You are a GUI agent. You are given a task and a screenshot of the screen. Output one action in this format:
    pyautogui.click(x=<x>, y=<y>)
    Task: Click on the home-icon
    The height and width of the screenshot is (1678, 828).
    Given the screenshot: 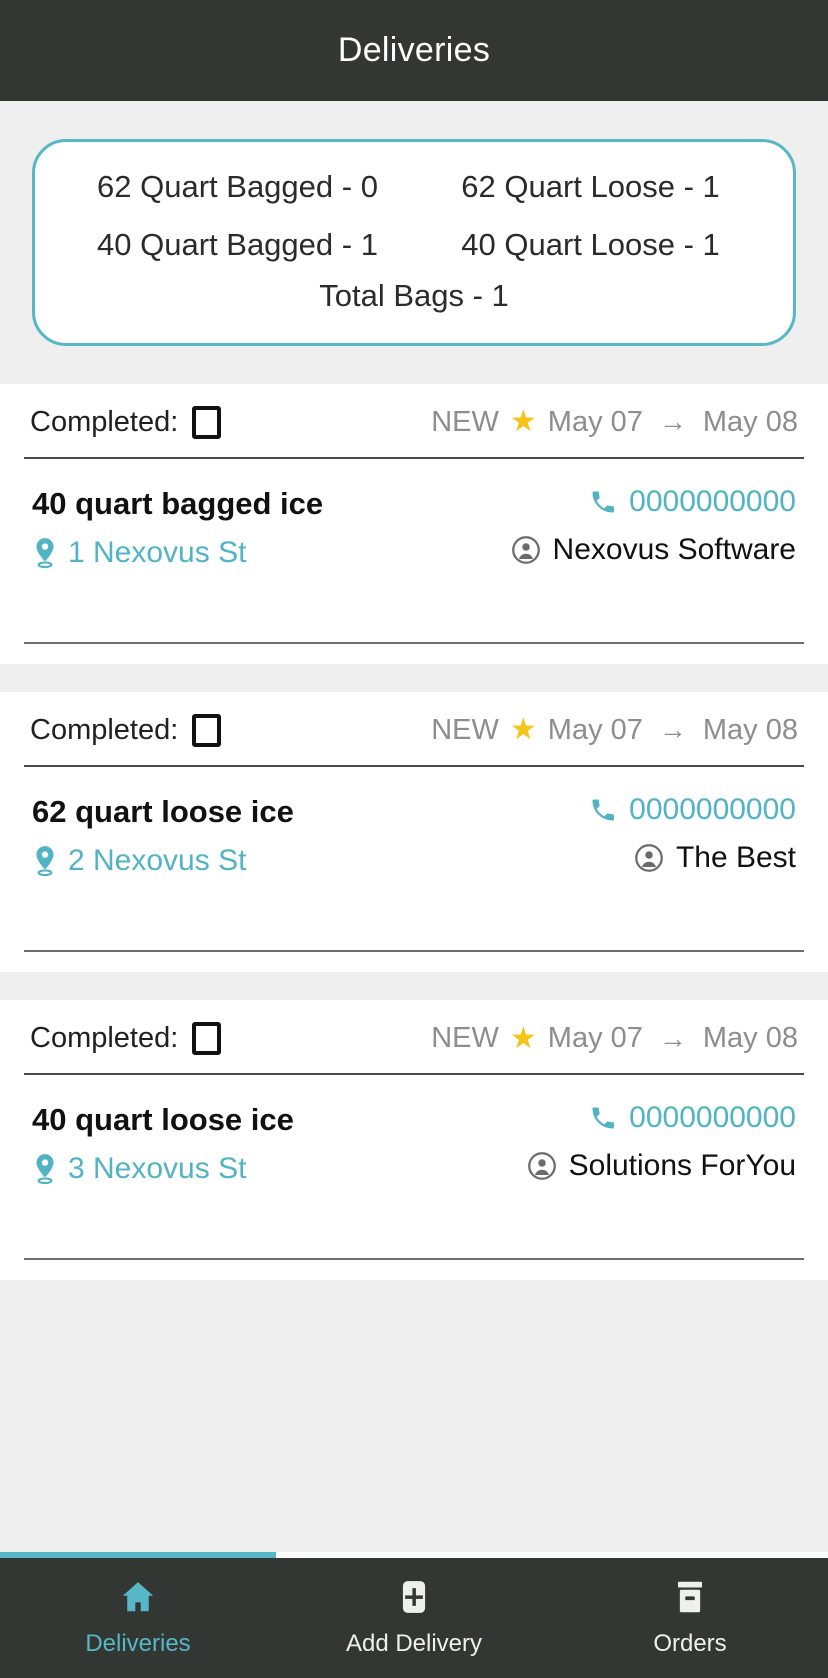 What is the action you would take?
    pyautogui.click(x=138, y=1597)
    